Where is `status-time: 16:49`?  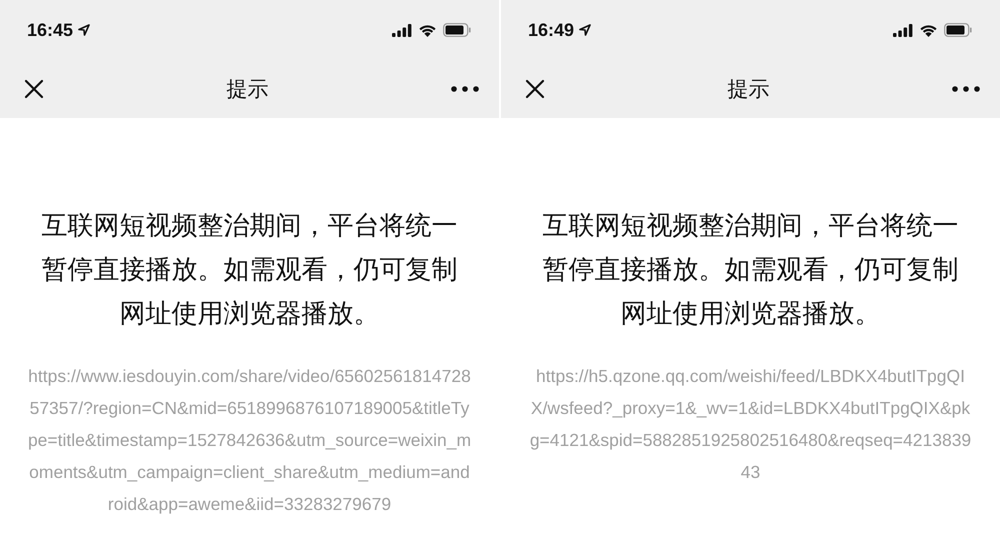
status-time: 16:49 is located at coordinates (551, 30).